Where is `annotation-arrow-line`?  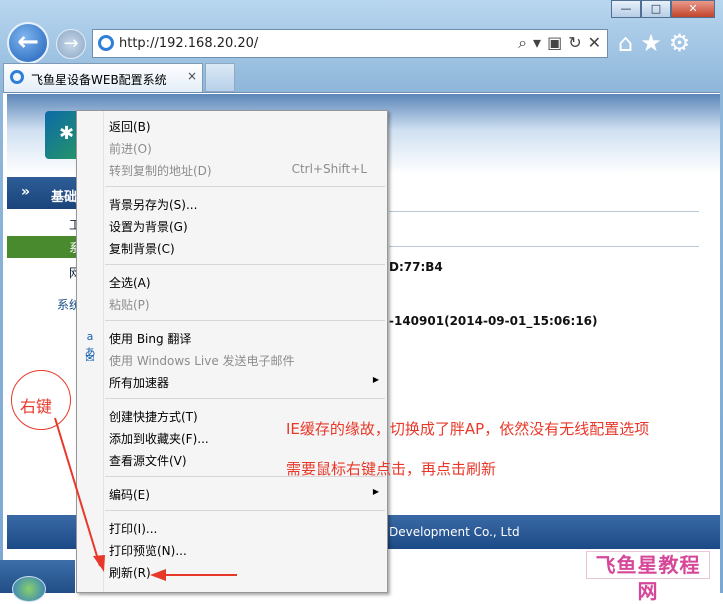 annotation-arrow-line is located at coordinates (77, 492).